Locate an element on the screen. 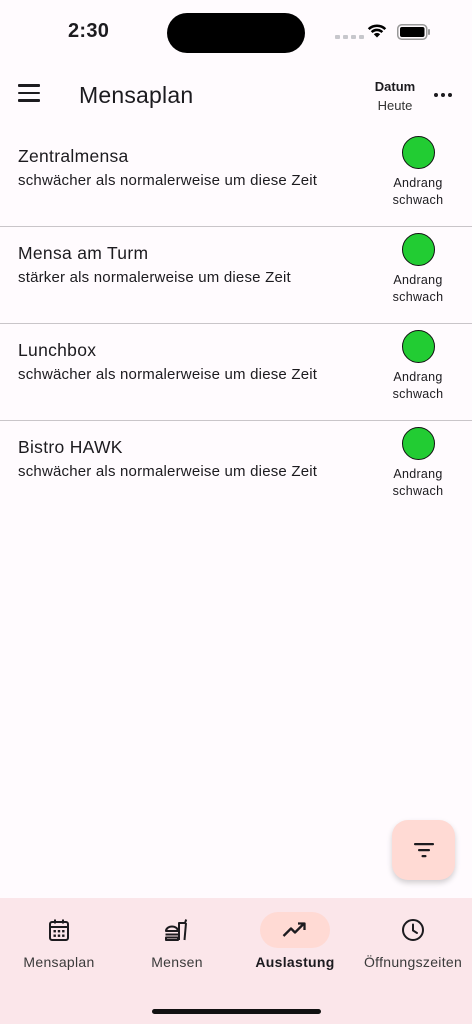 The image size is (472, 1024). nav-label: Mensaplan is located at coordinates (59, 962).